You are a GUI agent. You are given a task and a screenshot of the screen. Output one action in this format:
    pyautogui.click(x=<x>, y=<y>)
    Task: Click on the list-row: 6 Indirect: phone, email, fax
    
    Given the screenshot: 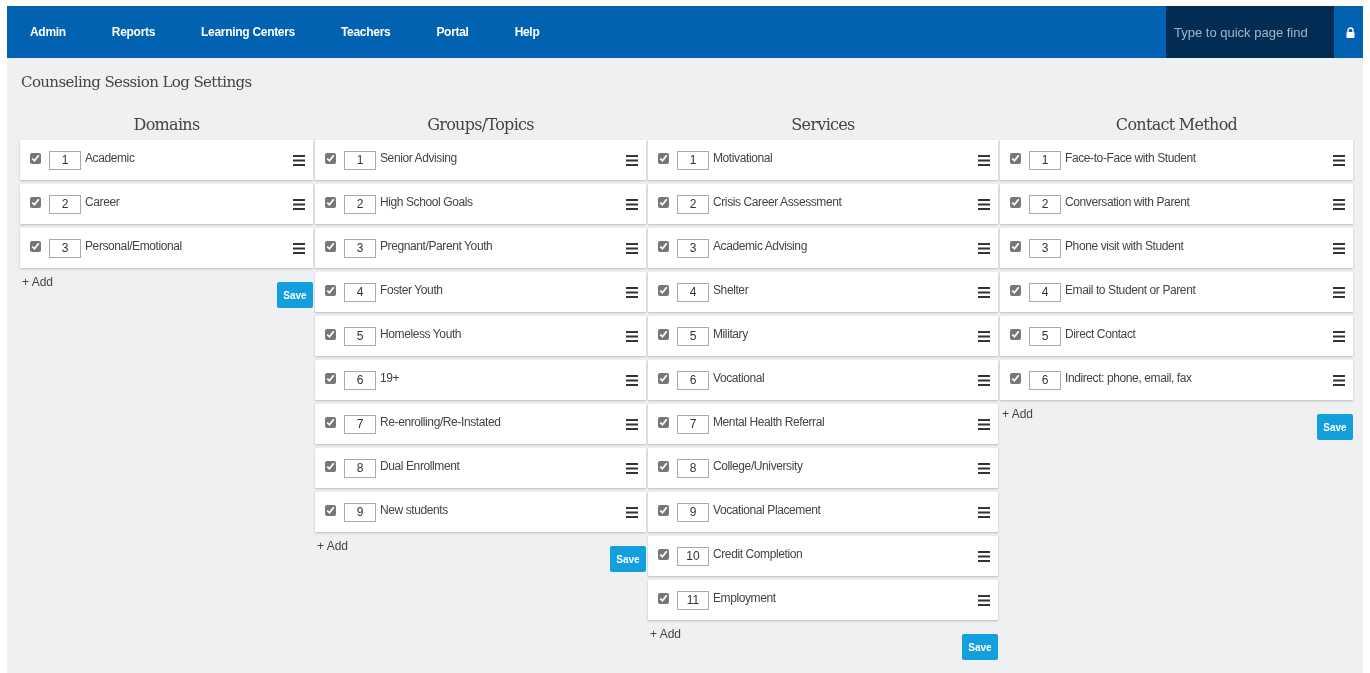 What is the action you would take?
    pyautogui.click(x=1176, y=380)
    